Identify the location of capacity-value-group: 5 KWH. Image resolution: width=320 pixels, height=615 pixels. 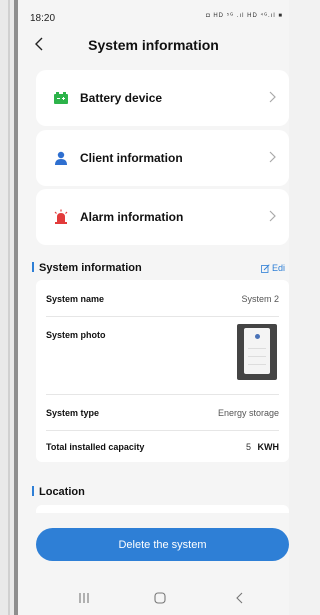
(262, 447).